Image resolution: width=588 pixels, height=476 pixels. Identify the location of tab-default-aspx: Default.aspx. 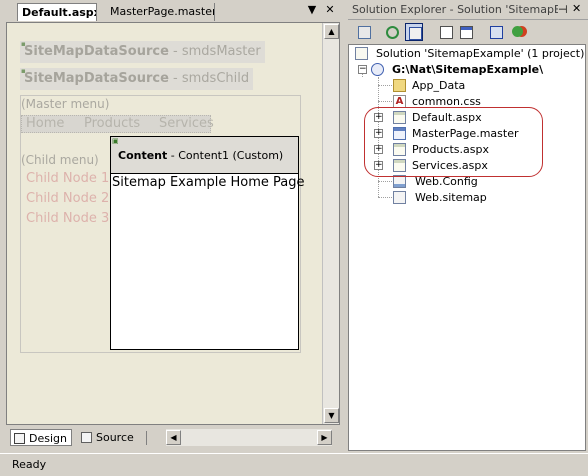
(57, 12).